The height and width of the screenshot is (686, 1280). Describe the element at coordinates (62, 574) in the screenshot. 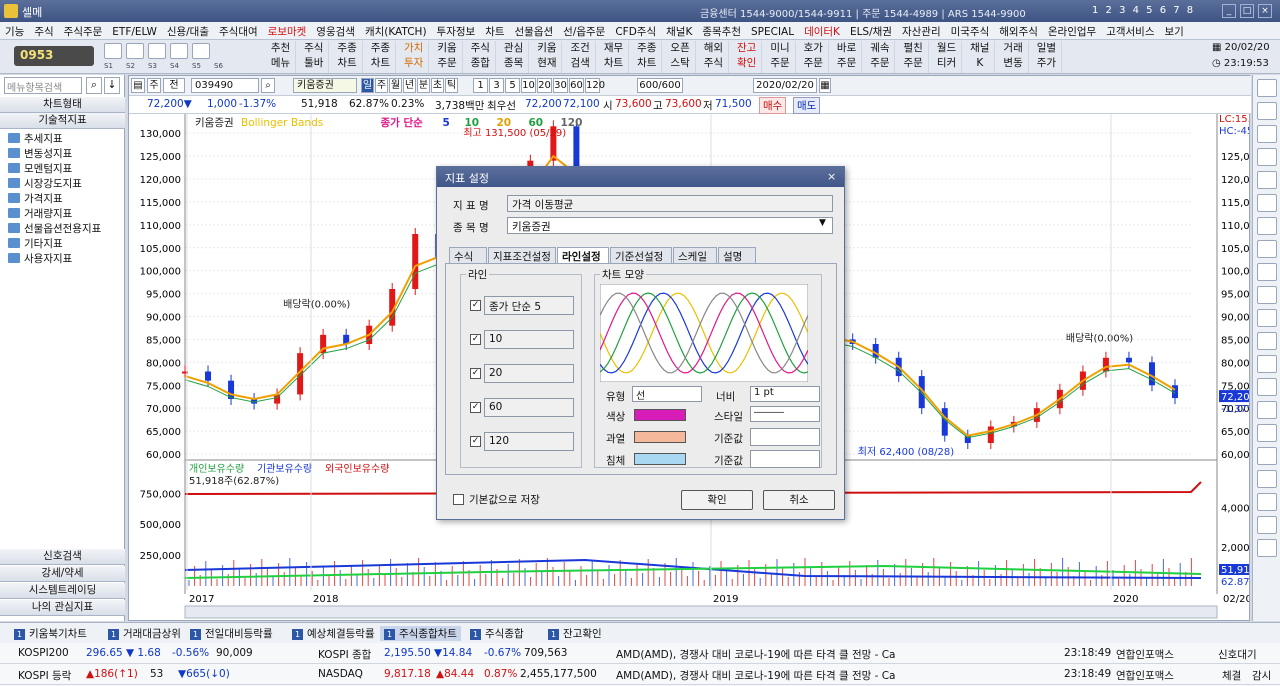

I see `strength-tab: 강세/약세` at that location.